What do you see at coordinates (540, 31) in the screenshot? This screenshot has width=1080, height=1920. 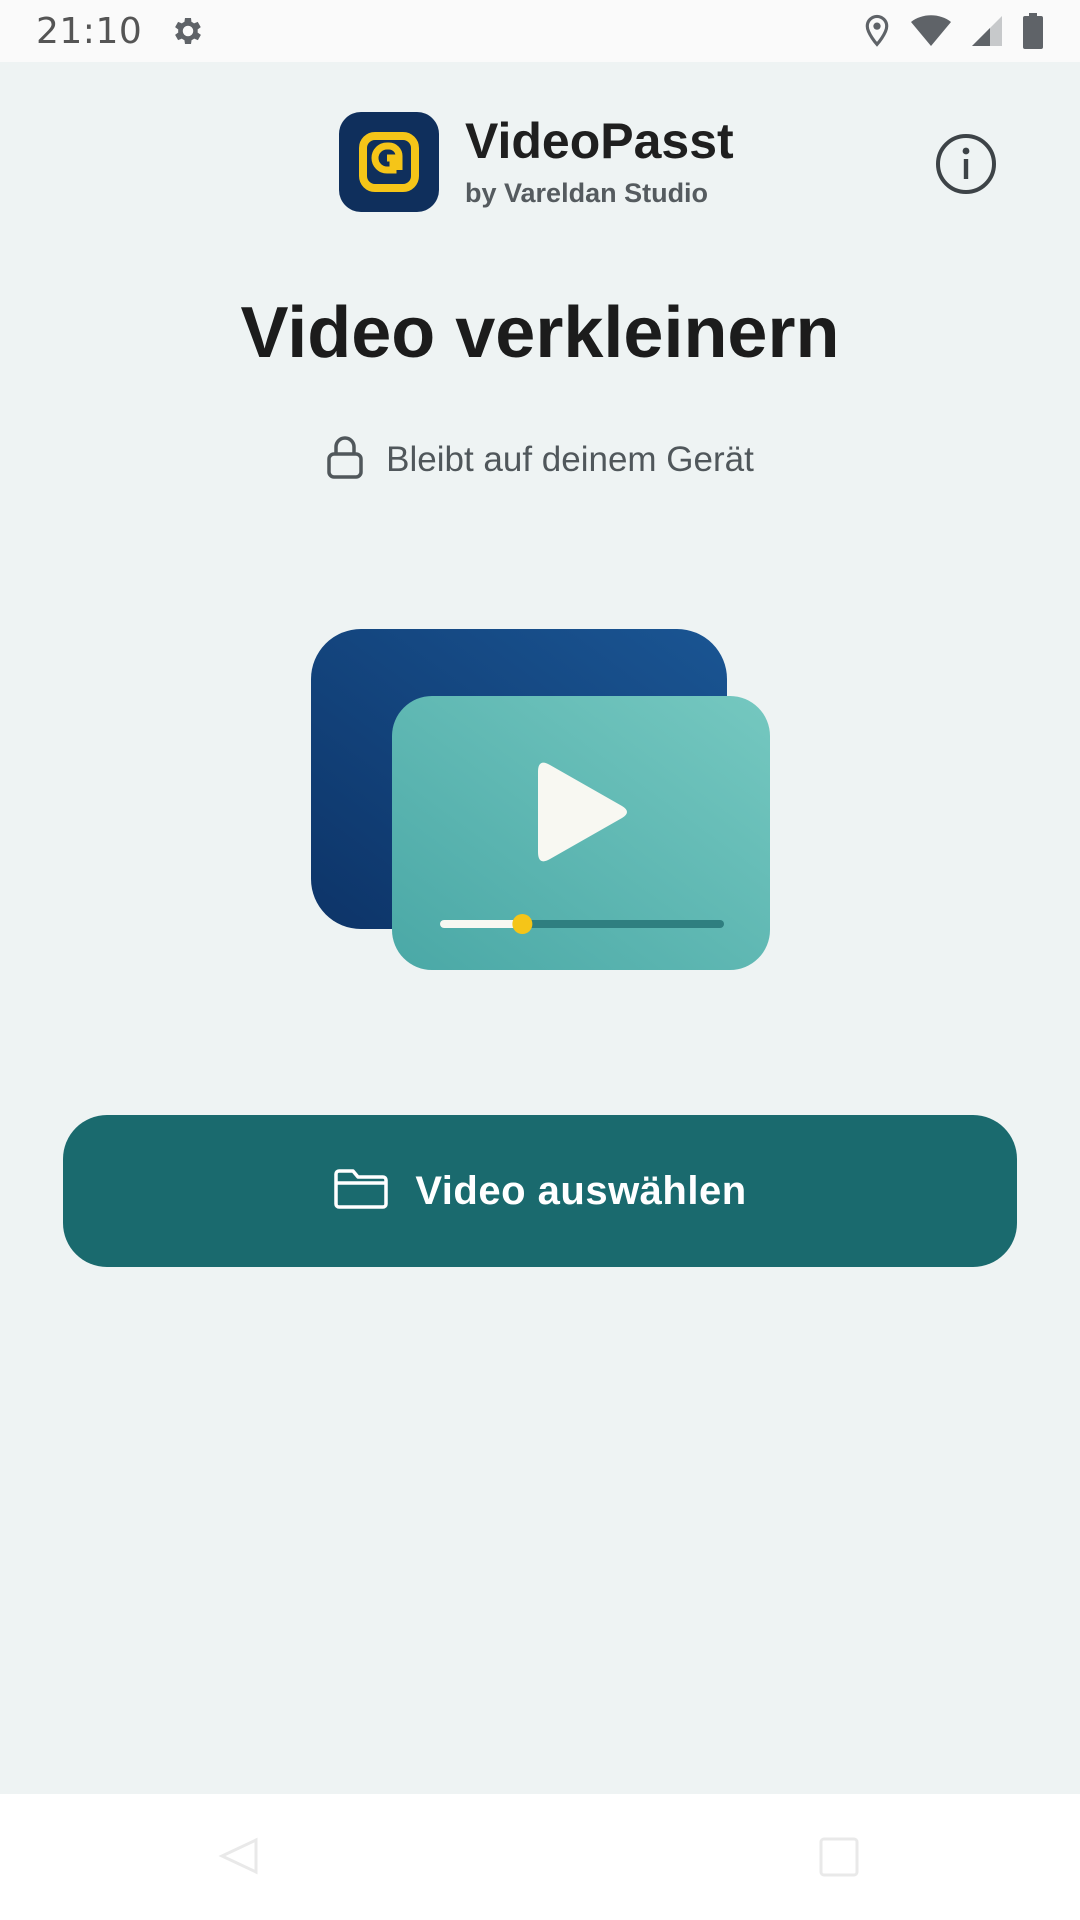 I see `status-bar: 21:10` at bounding box center [540, 31].